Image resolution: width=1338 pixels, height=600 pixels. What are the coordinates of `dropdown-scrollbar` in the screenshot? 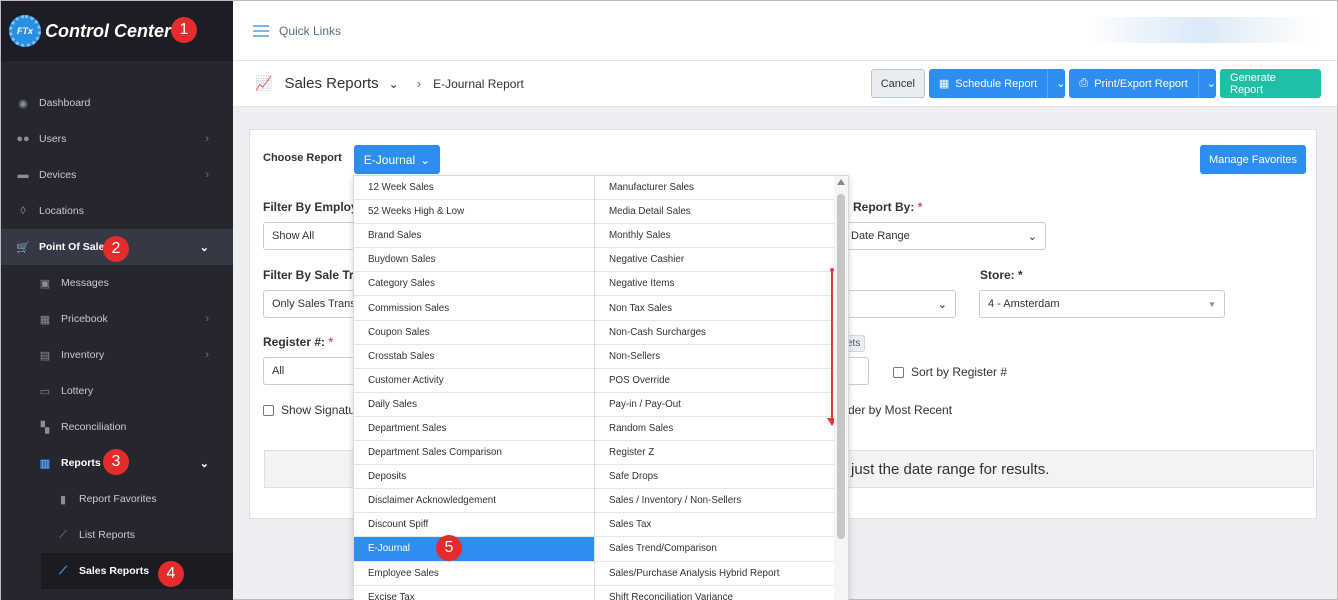 It's located at (841, 388).